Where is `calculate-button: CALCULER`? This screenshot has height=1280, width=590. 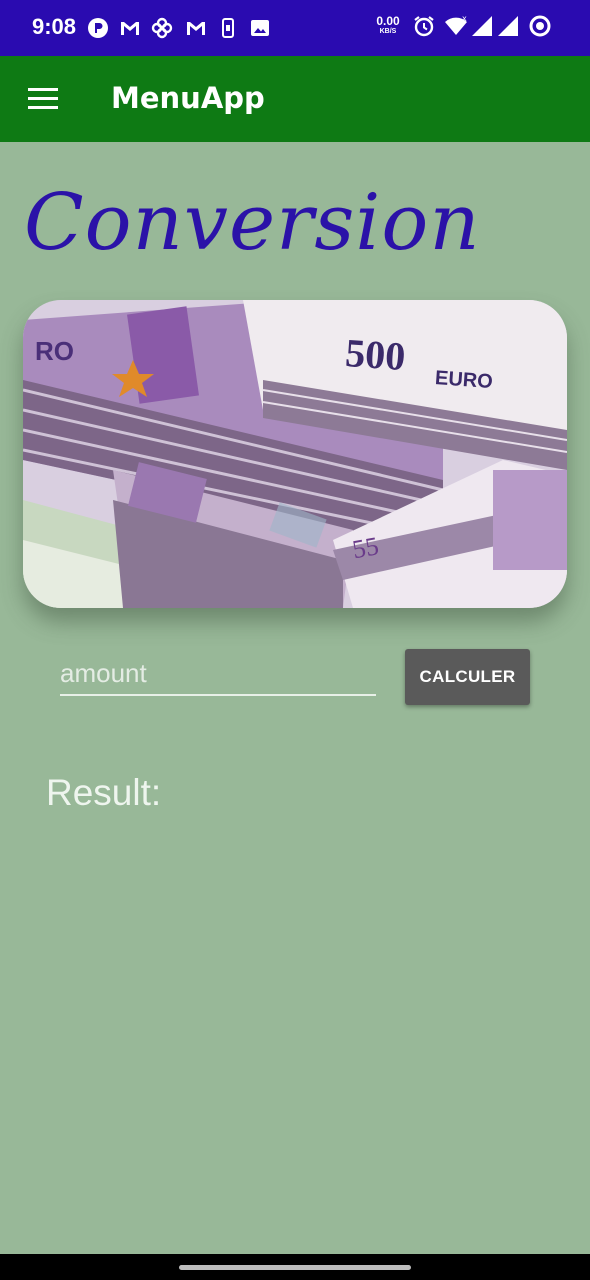 calculate-button: CALCULER is located at coordinates (467, 677).